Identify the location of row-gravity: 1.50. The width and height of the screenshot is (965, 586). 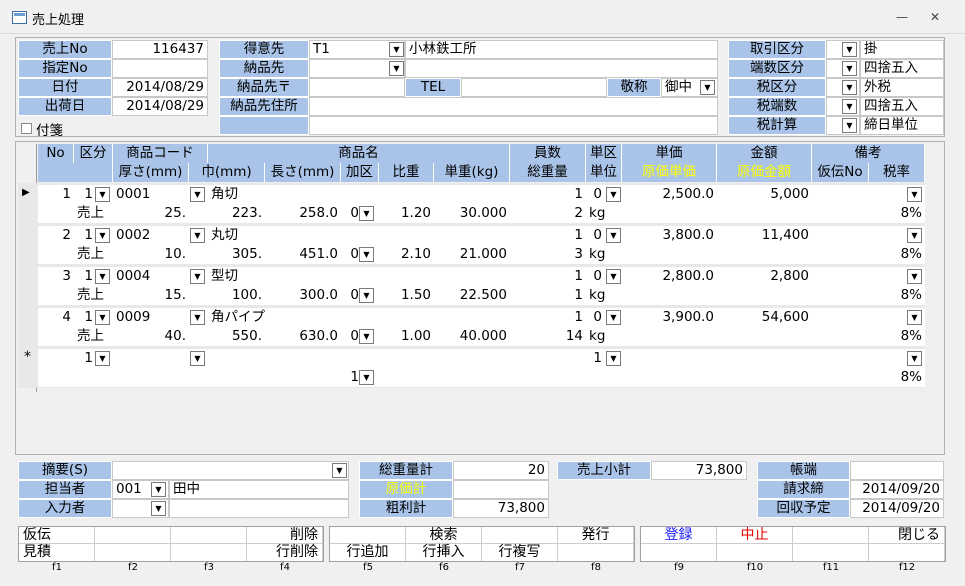
(406, 295).